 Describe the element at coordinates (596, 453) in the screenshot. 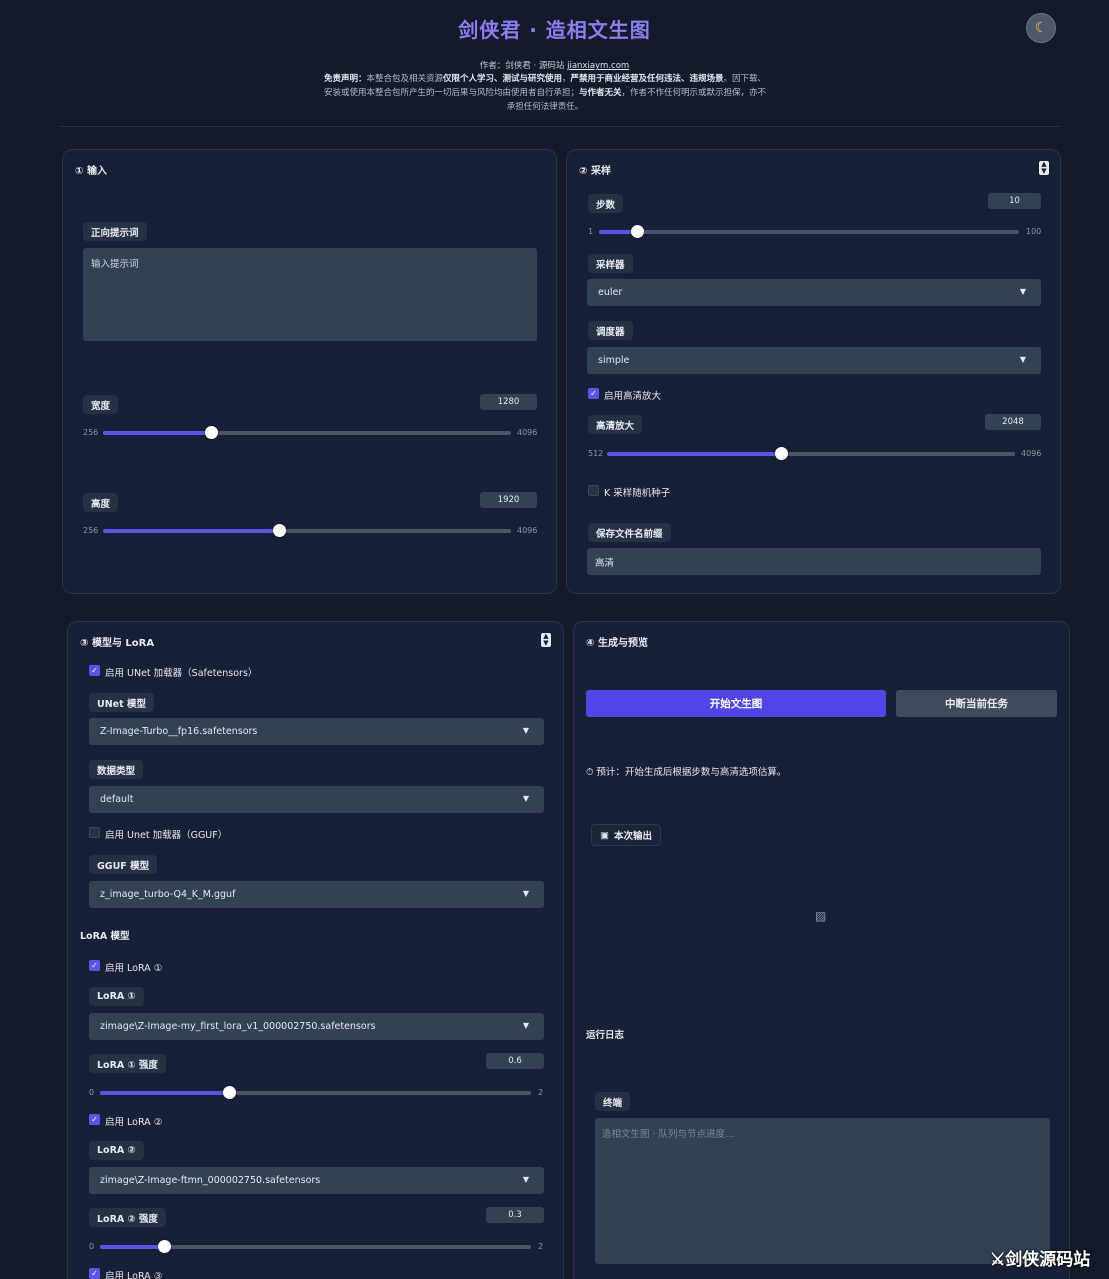

I see `hd-min: 512` at that location.